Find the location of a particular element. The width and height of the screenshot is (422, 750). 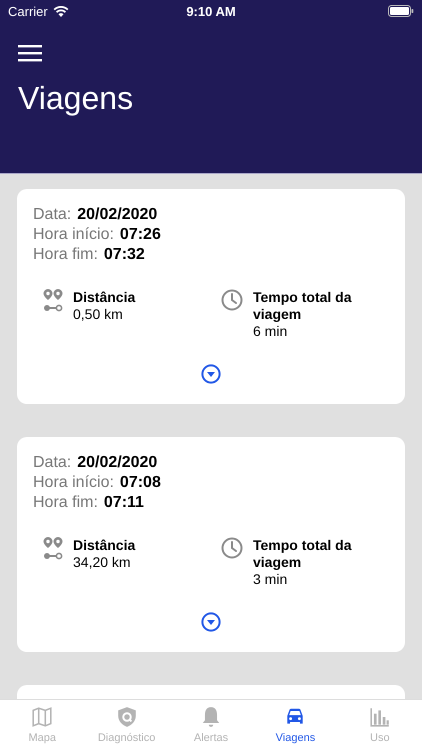

tab: Diagnóstico is located at coordinates (126, 725).